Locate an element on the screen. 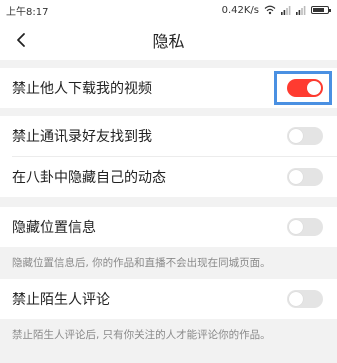  network-speed: 0.42K/s is located at coordinates (240, 10).